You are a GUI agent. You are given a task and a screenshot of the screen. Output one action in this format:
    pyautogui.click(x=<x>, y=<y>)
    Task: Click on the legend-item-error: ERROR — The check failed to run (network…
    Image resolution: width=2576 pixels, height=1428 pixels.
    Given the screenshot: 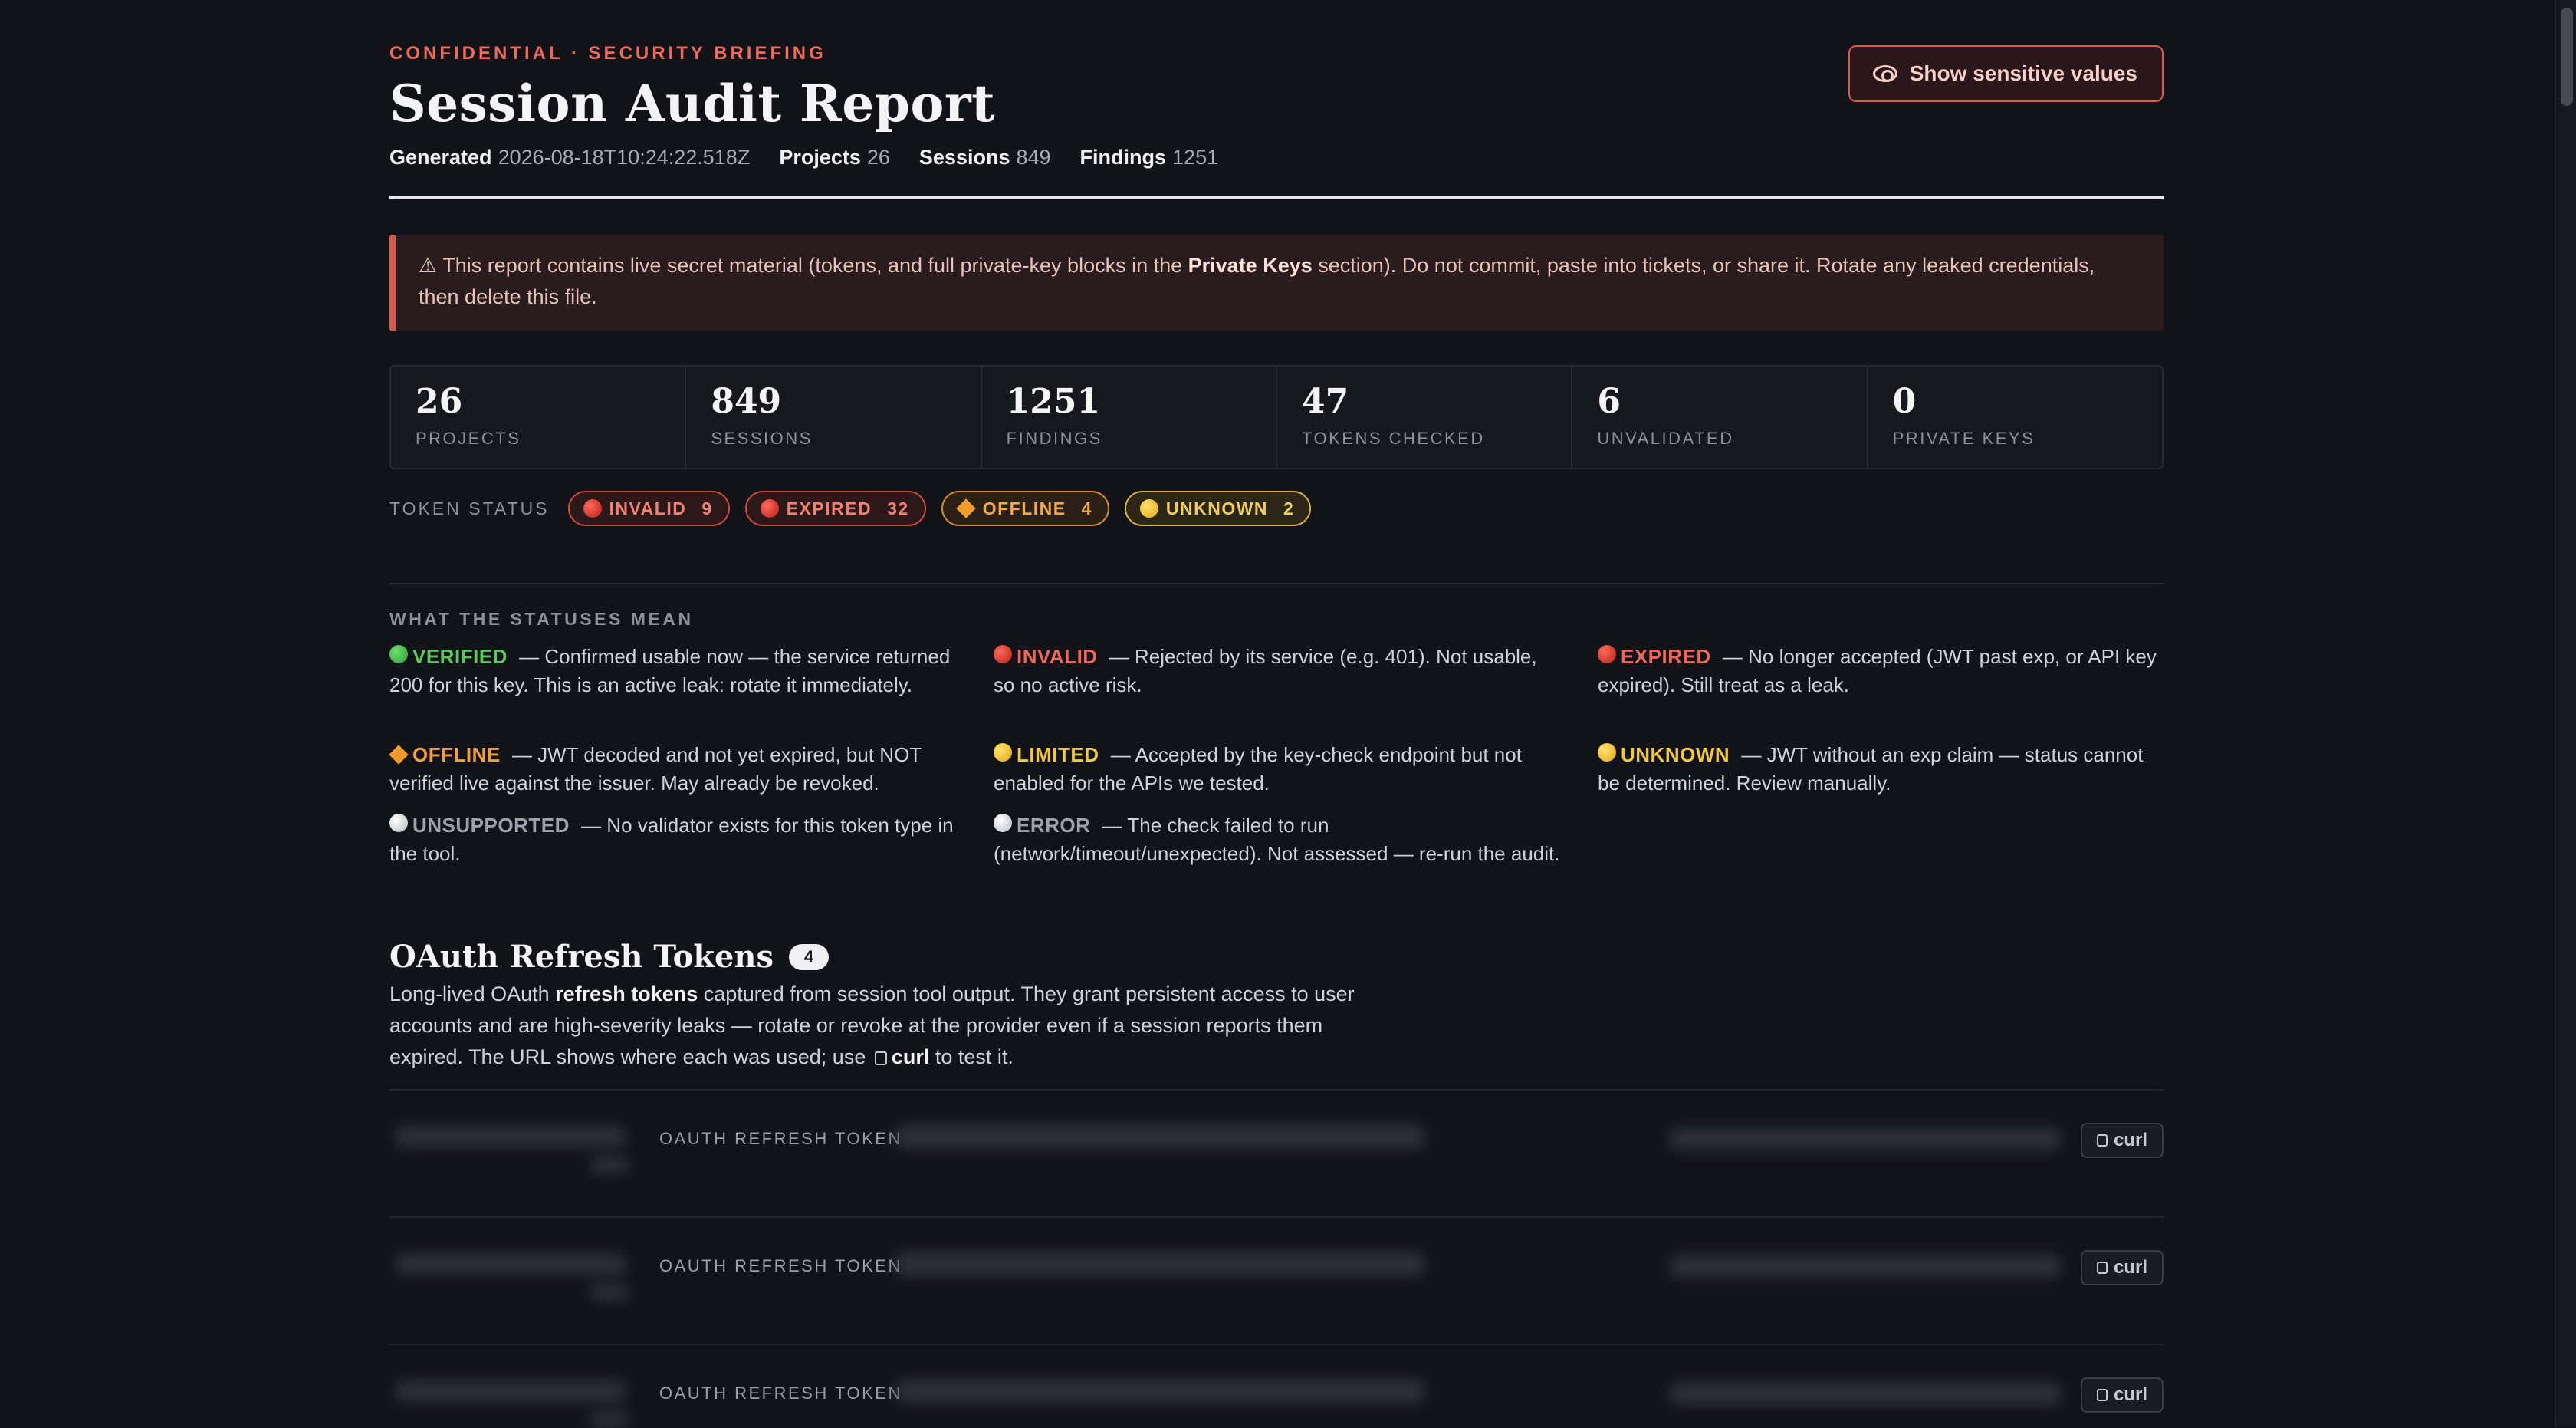 What is the action you would take?
    pyautogui.click(x=1277, y=839)
    